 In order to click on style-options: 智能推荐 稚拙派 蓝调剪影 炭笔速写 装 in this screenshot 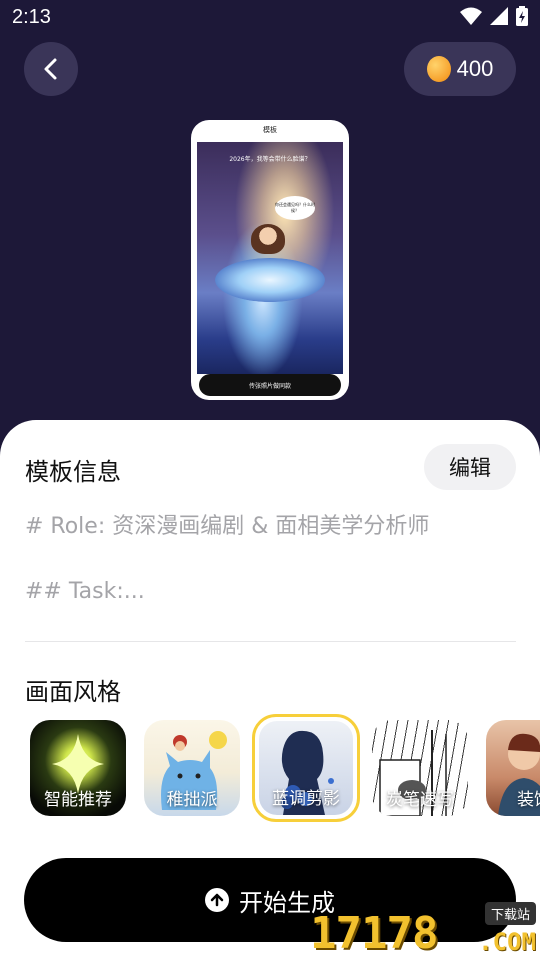, I will do `click(270, 769)`.